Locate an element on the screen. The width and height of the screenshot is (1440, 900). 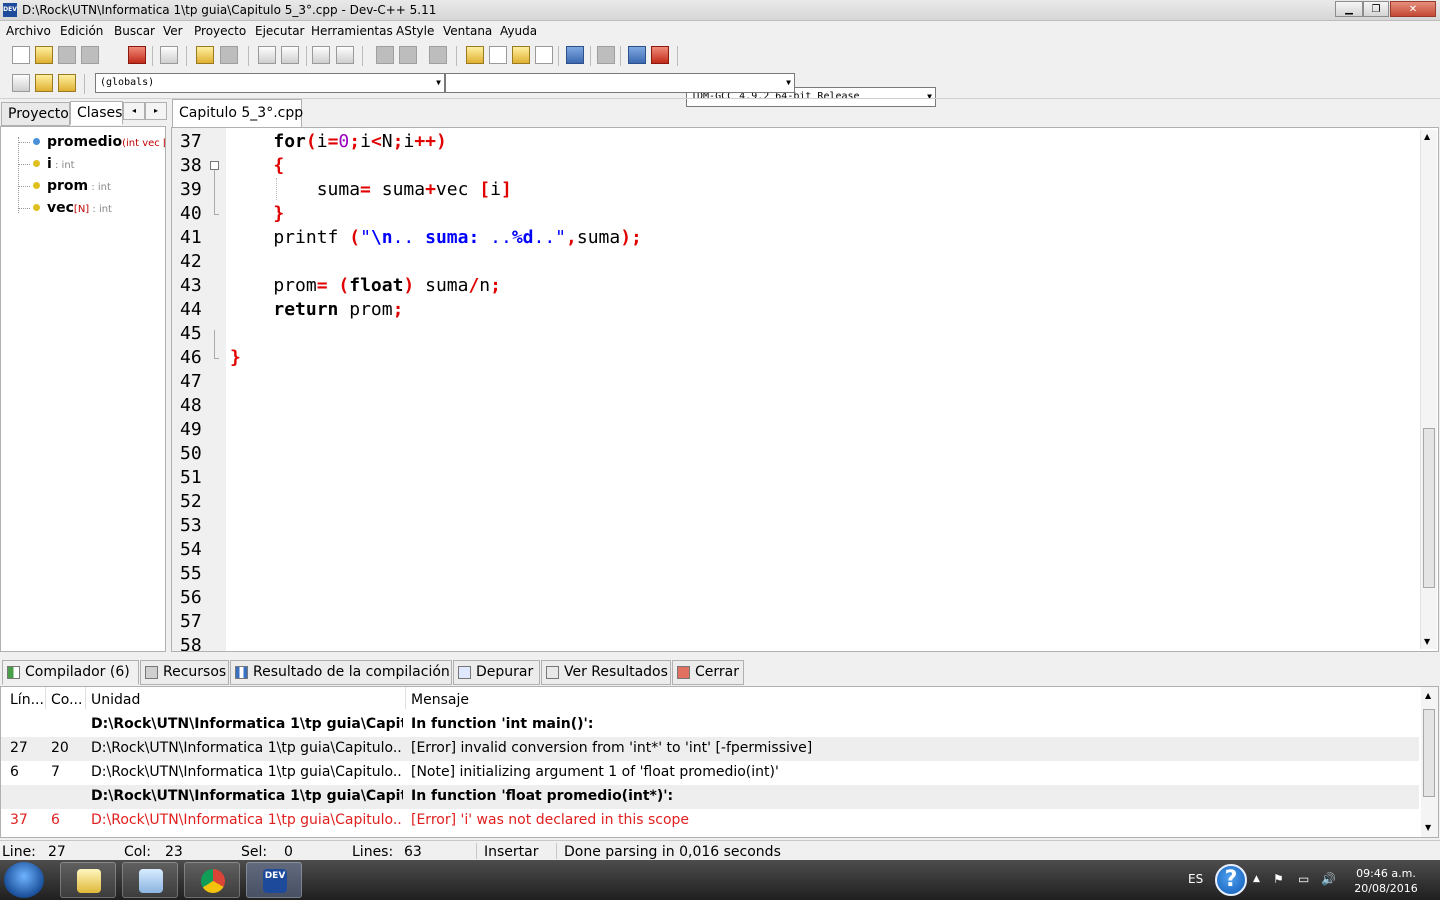
resources-icon is located at coordinates (151, 672).